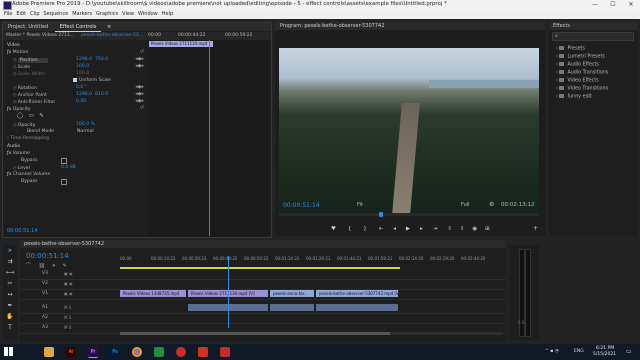 The width and height of the screenshot is (640, 360). Describe the element at coordinates (75, 79) in the screenshot. I see `uniform-scale-checkbox` at that location.